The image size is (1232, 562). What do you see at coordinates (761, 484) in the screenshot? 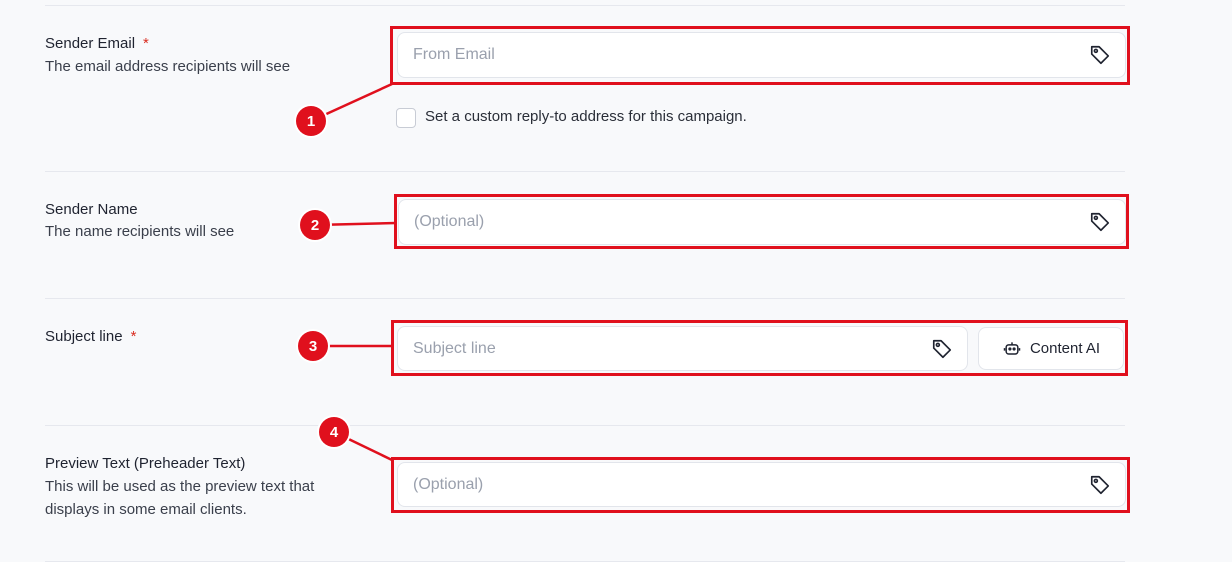
I see `preview-text-input: (Optional)` at bounding box center [761, 484].